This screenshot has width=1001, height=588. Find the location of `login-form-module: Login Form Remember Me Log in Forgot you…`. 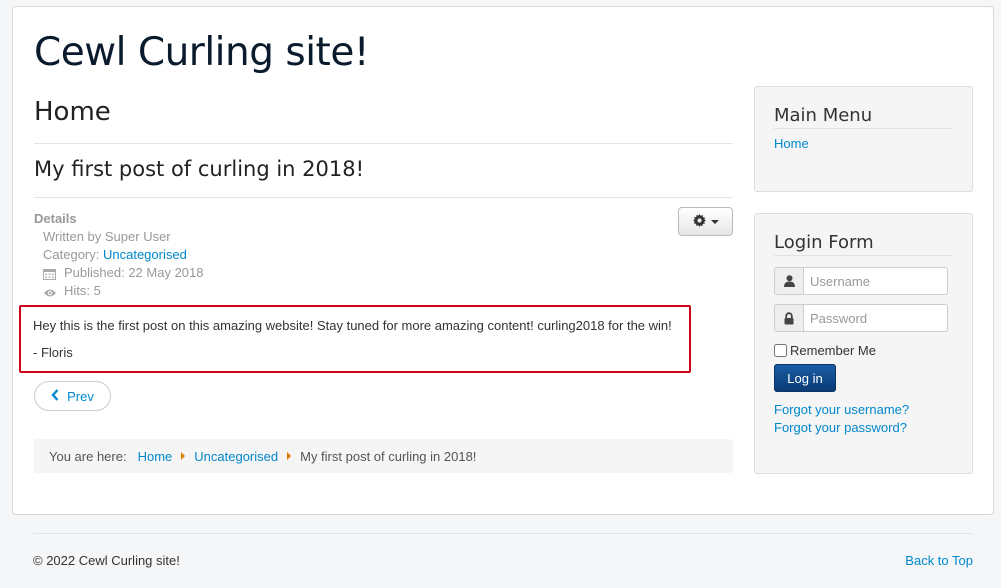

login-form-module: Login Form Remember Me Log in Forgot you… is located at coordinates (863, 343).